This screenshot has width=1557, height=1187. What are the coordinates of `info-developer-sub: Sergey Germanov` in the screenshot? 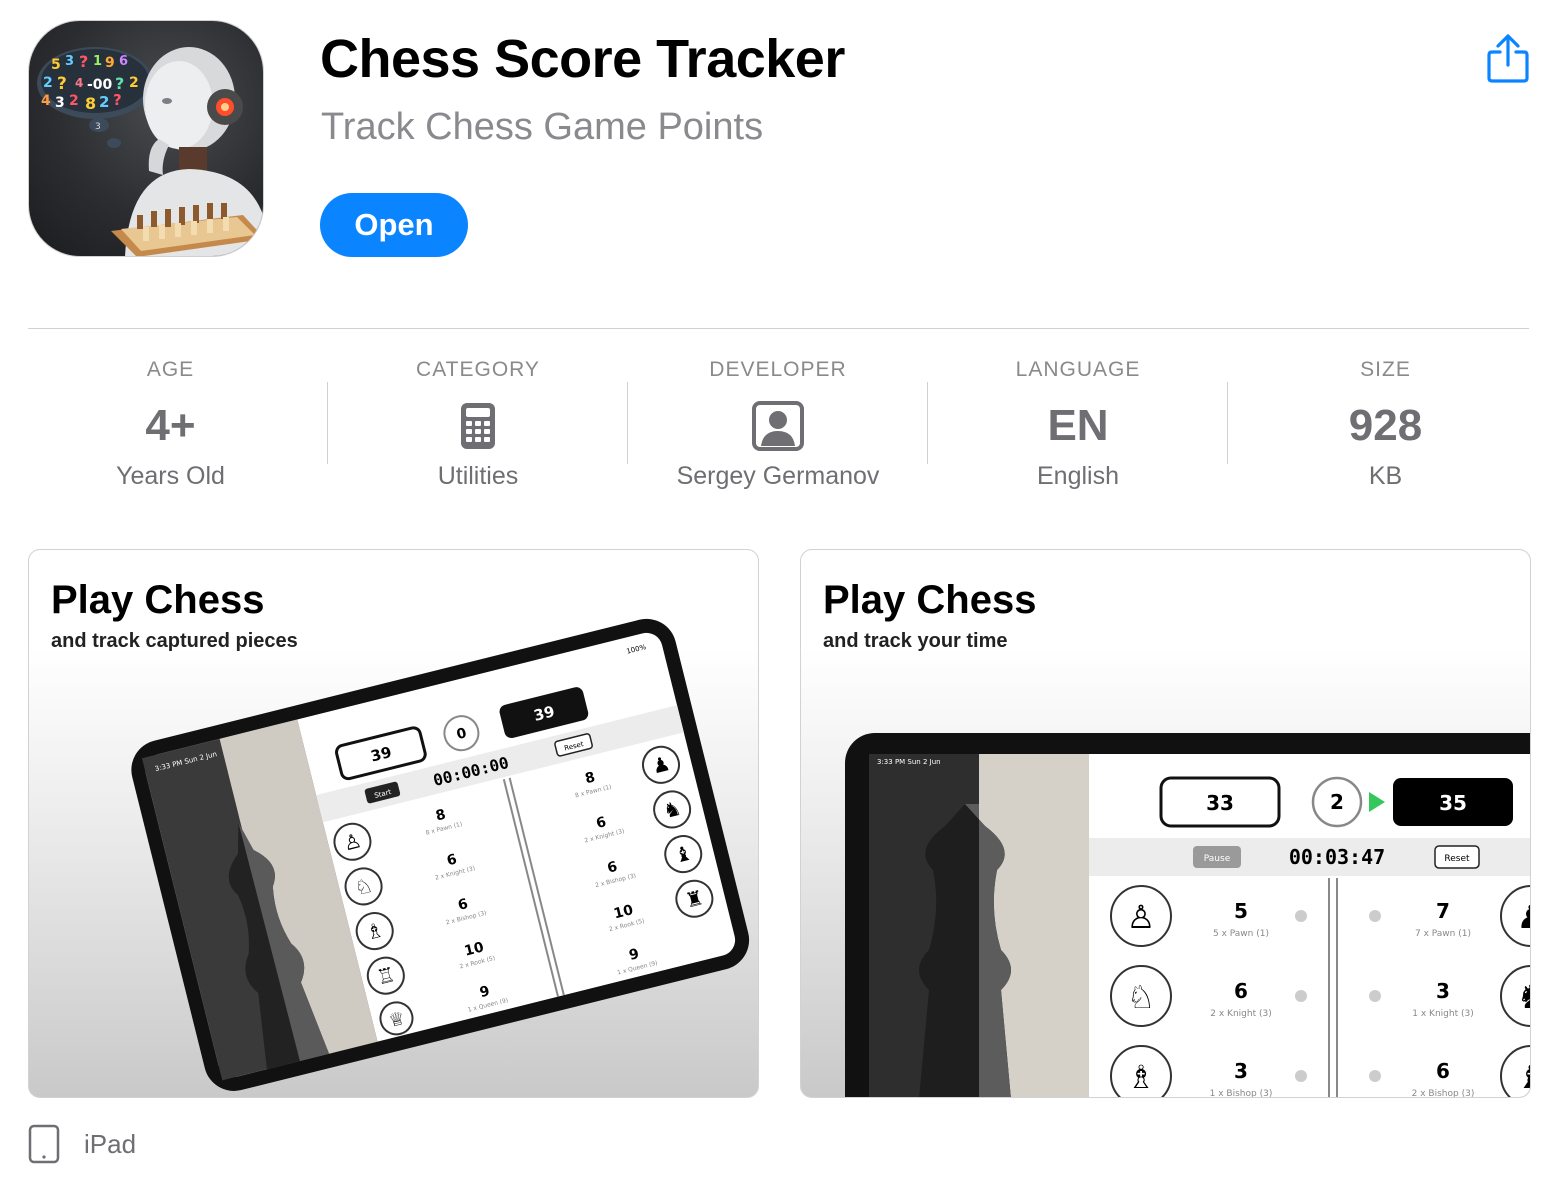 It's located at (778, 476).